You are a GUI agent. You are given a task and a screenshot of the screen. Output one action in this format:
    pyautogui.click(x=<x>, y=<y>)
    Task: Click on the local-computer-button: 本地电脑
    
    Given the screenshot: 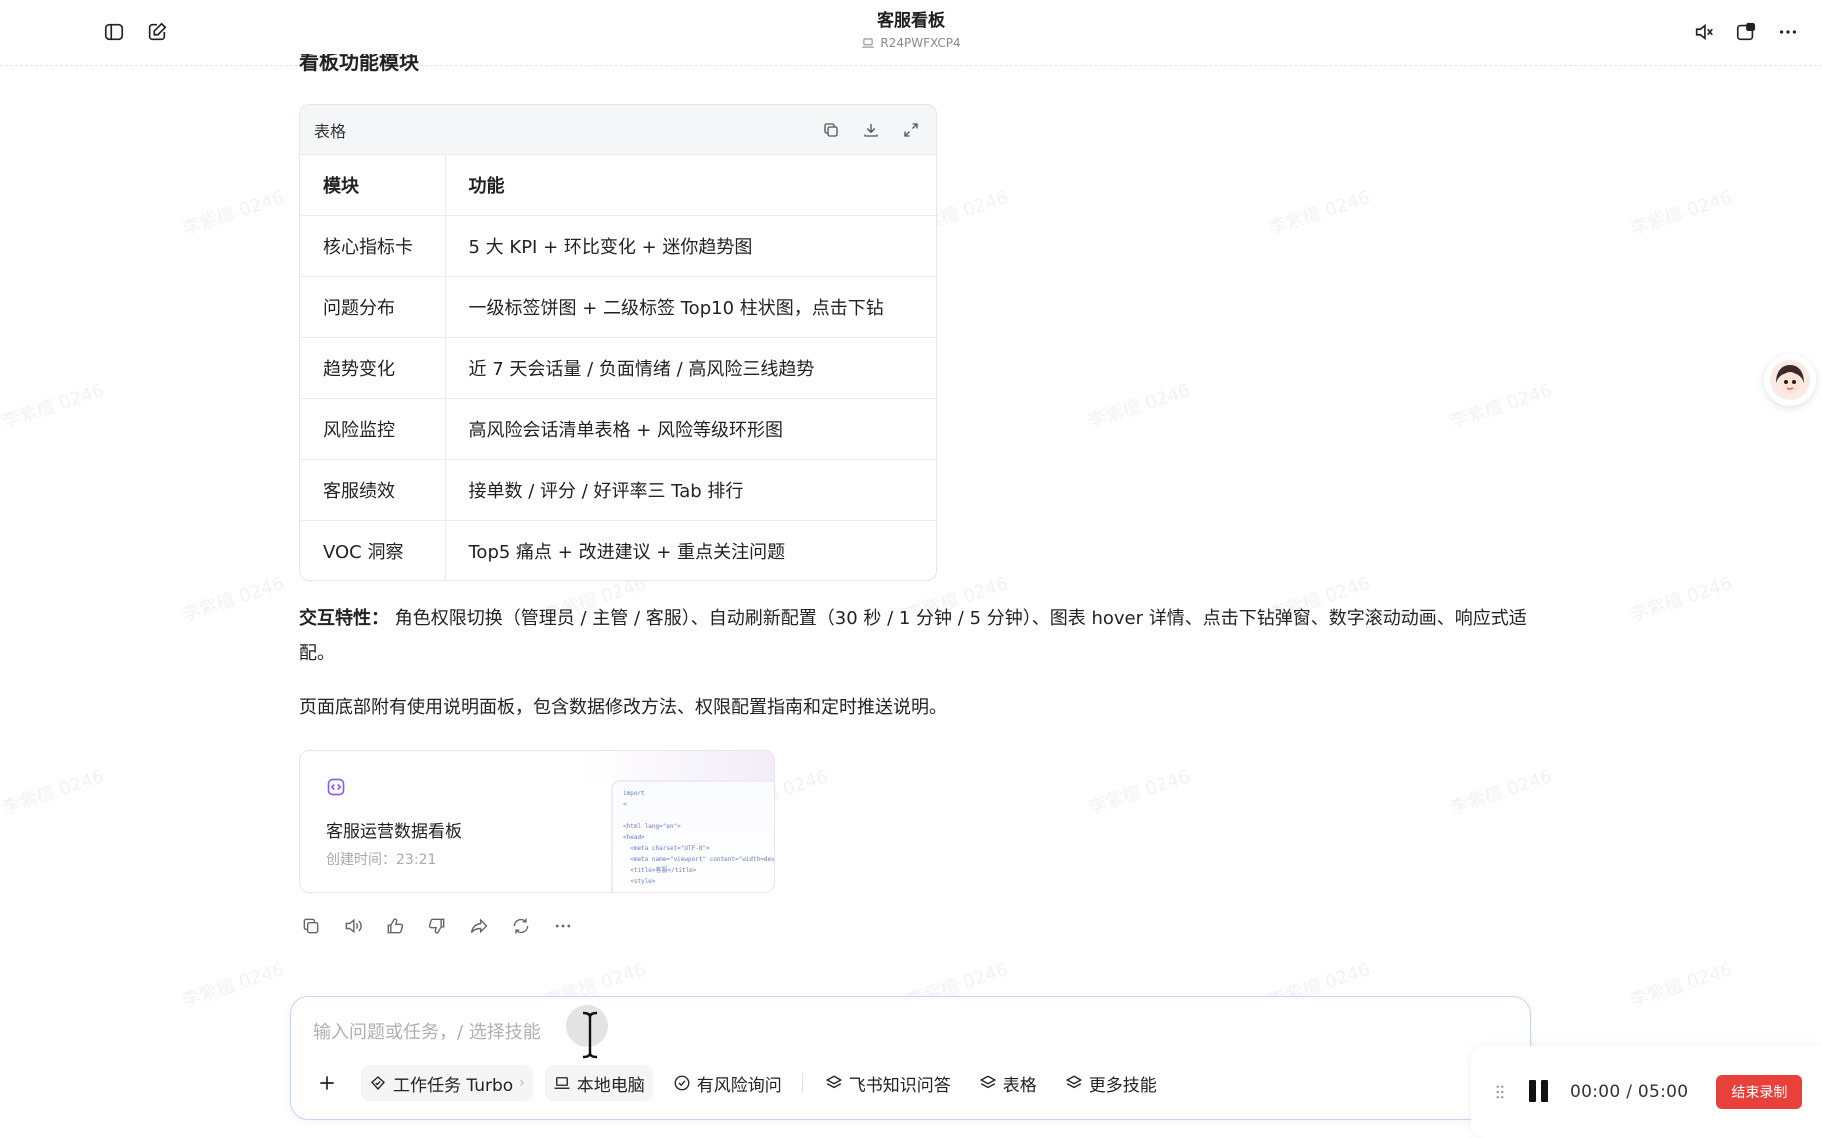 What is the action you would take?
    pyautogui.click(x=598, y=1083)
    